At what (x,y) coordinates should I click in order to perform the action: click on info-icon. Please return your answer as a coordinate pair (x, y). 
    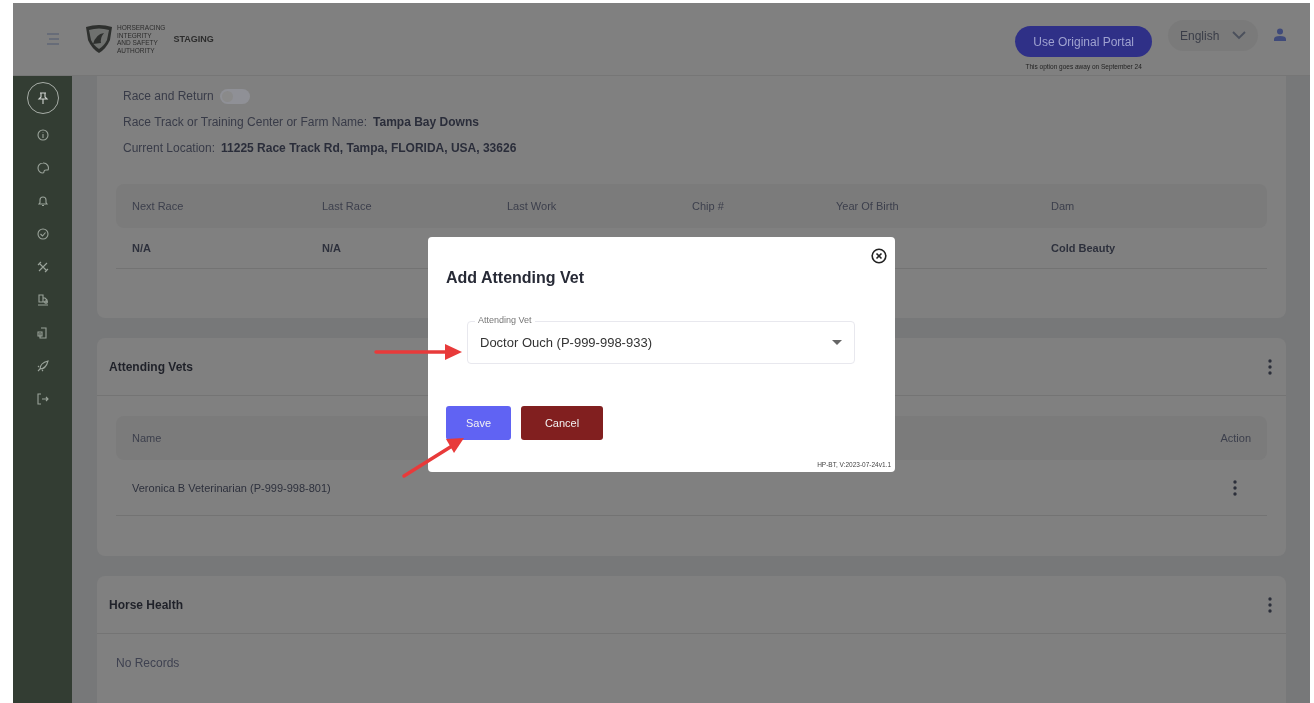
    Looking at the image, I should click on (42, 135).